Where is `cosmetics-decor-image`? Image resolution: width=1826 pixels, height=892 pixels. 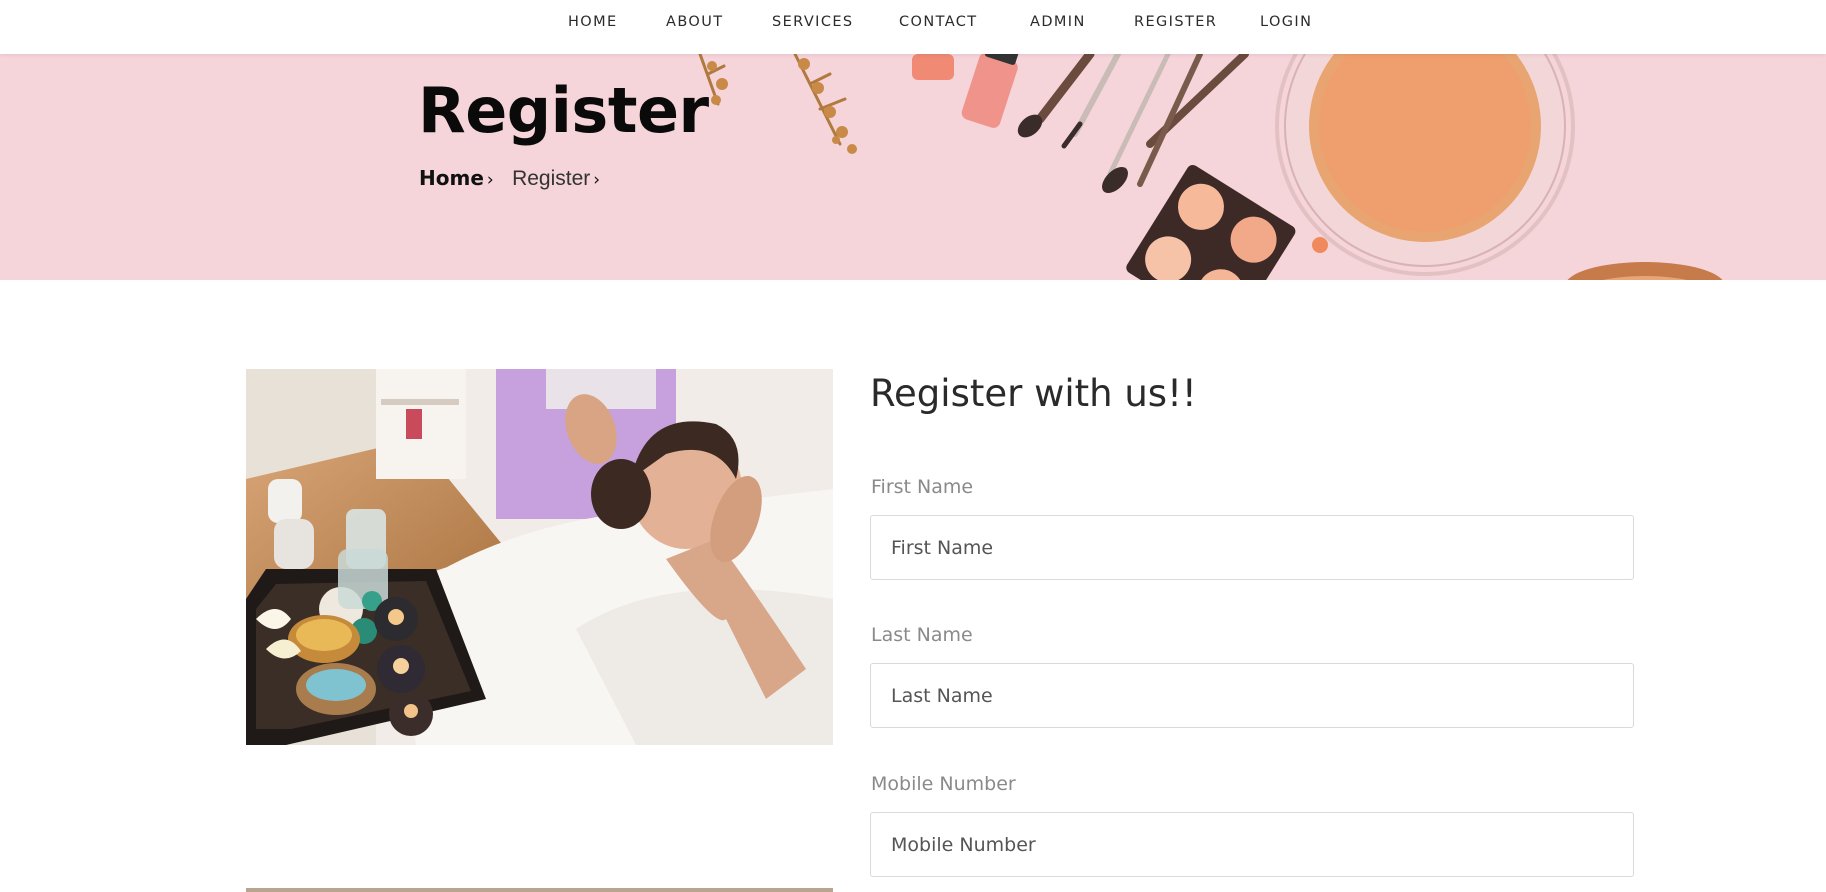
cosmetics-decor-image is located at coordinates (1210, 167).